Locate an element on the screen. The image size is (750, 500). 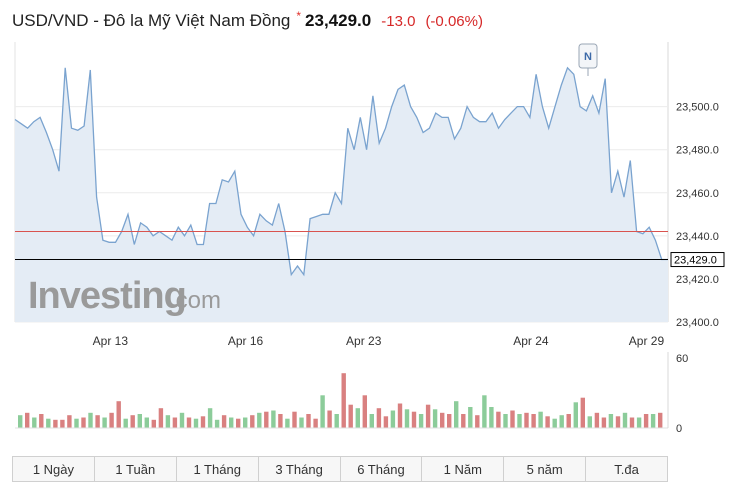
volume-tick-label: 0 is located at coordinates (679, 429).